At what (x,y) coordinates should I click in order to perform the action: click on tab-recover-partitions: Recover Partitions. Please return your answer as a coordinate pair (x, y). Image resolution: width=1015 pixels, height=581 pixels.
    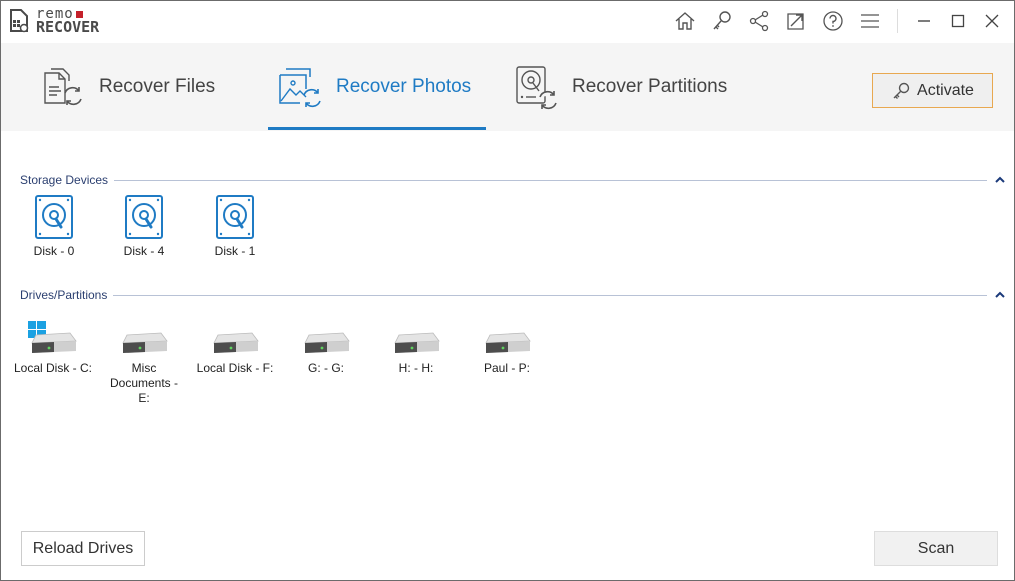
    Looking at the image, I should click on (620, 87).